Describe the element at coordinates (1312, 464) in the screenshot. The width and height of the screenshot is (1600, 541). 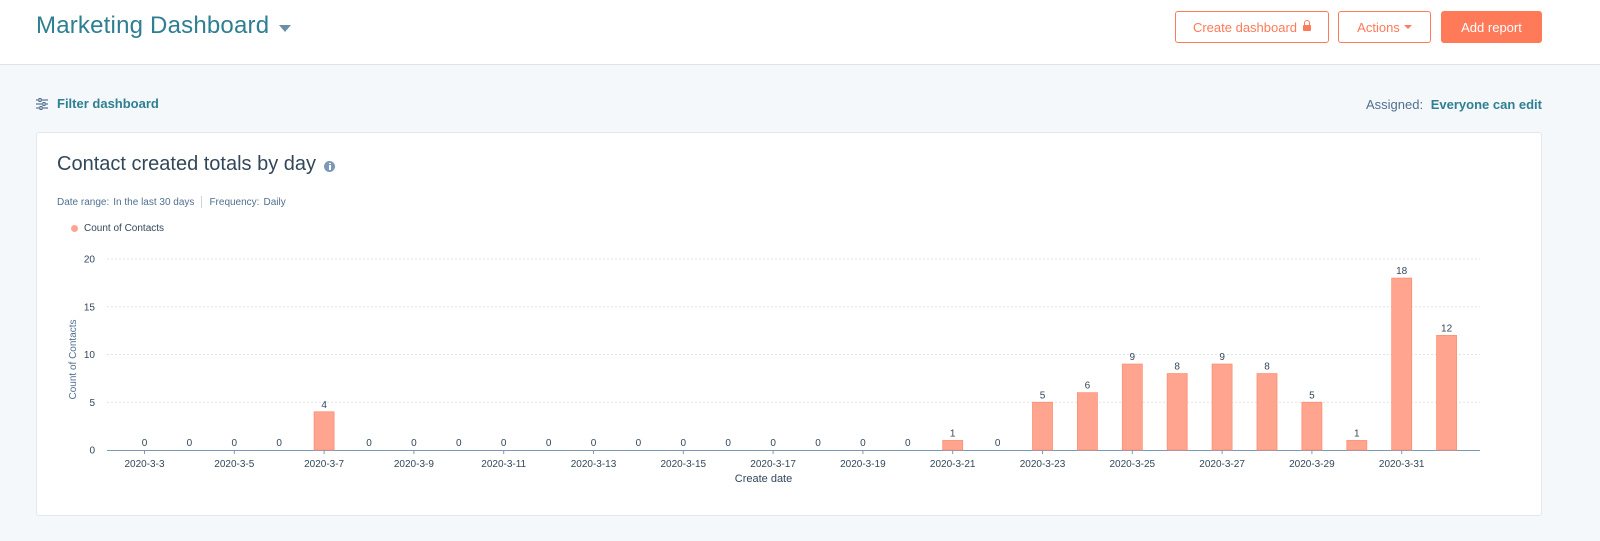
I see `x-tick-label: 2020-3-29` at that location.